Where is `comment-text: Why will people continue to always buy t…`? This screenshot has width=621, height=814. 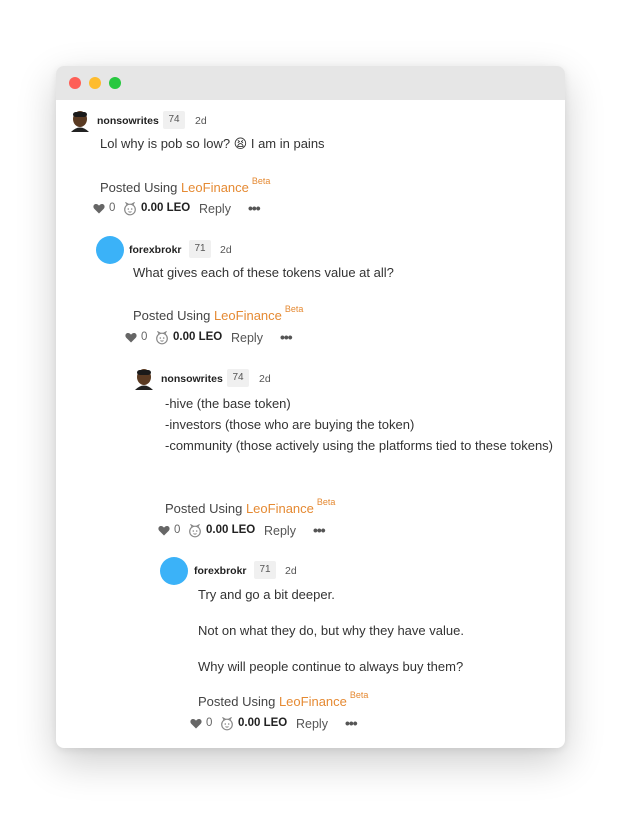 comment-text: Why will people continue to always buy t… is located at coordinates (331, 666).